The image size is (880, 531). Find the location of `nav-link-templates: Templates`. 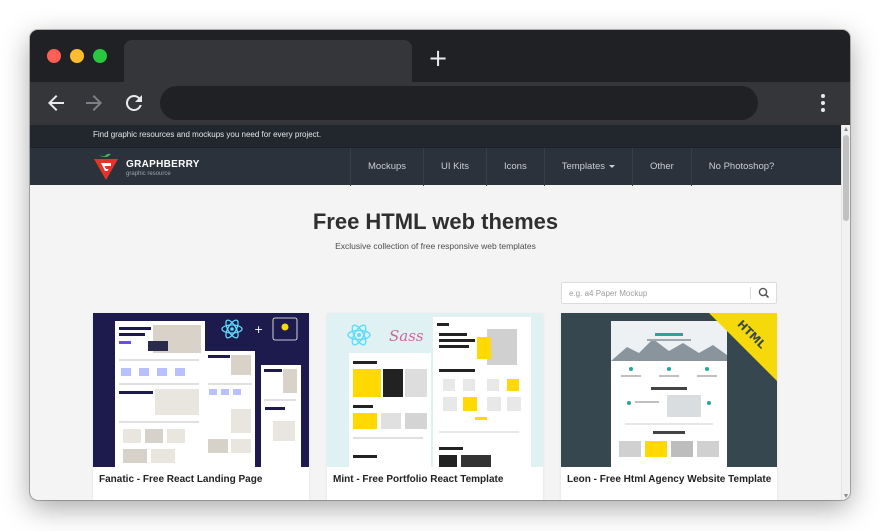

nav-link-templates: Templates is located at coordinates (587, 167).